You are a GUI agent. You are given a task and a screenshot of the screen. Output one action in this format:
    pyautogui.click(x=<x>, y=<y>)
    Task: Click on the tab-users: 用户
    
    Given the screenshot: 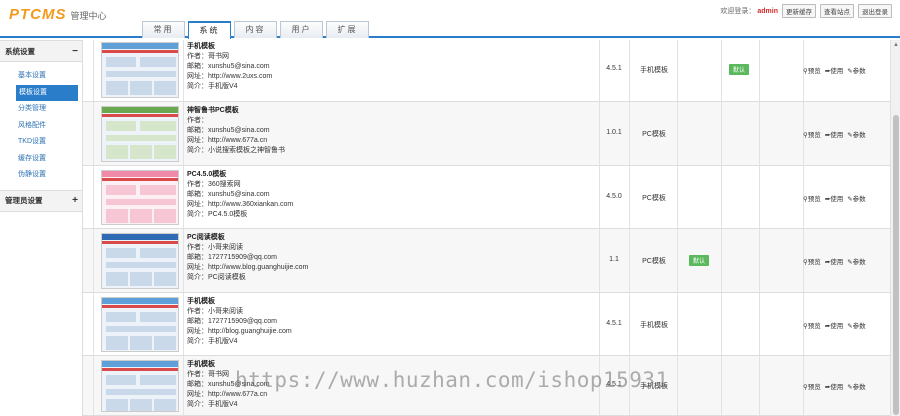 What is the action you would take?
    pyautogui.click(x=301, y=29)
    